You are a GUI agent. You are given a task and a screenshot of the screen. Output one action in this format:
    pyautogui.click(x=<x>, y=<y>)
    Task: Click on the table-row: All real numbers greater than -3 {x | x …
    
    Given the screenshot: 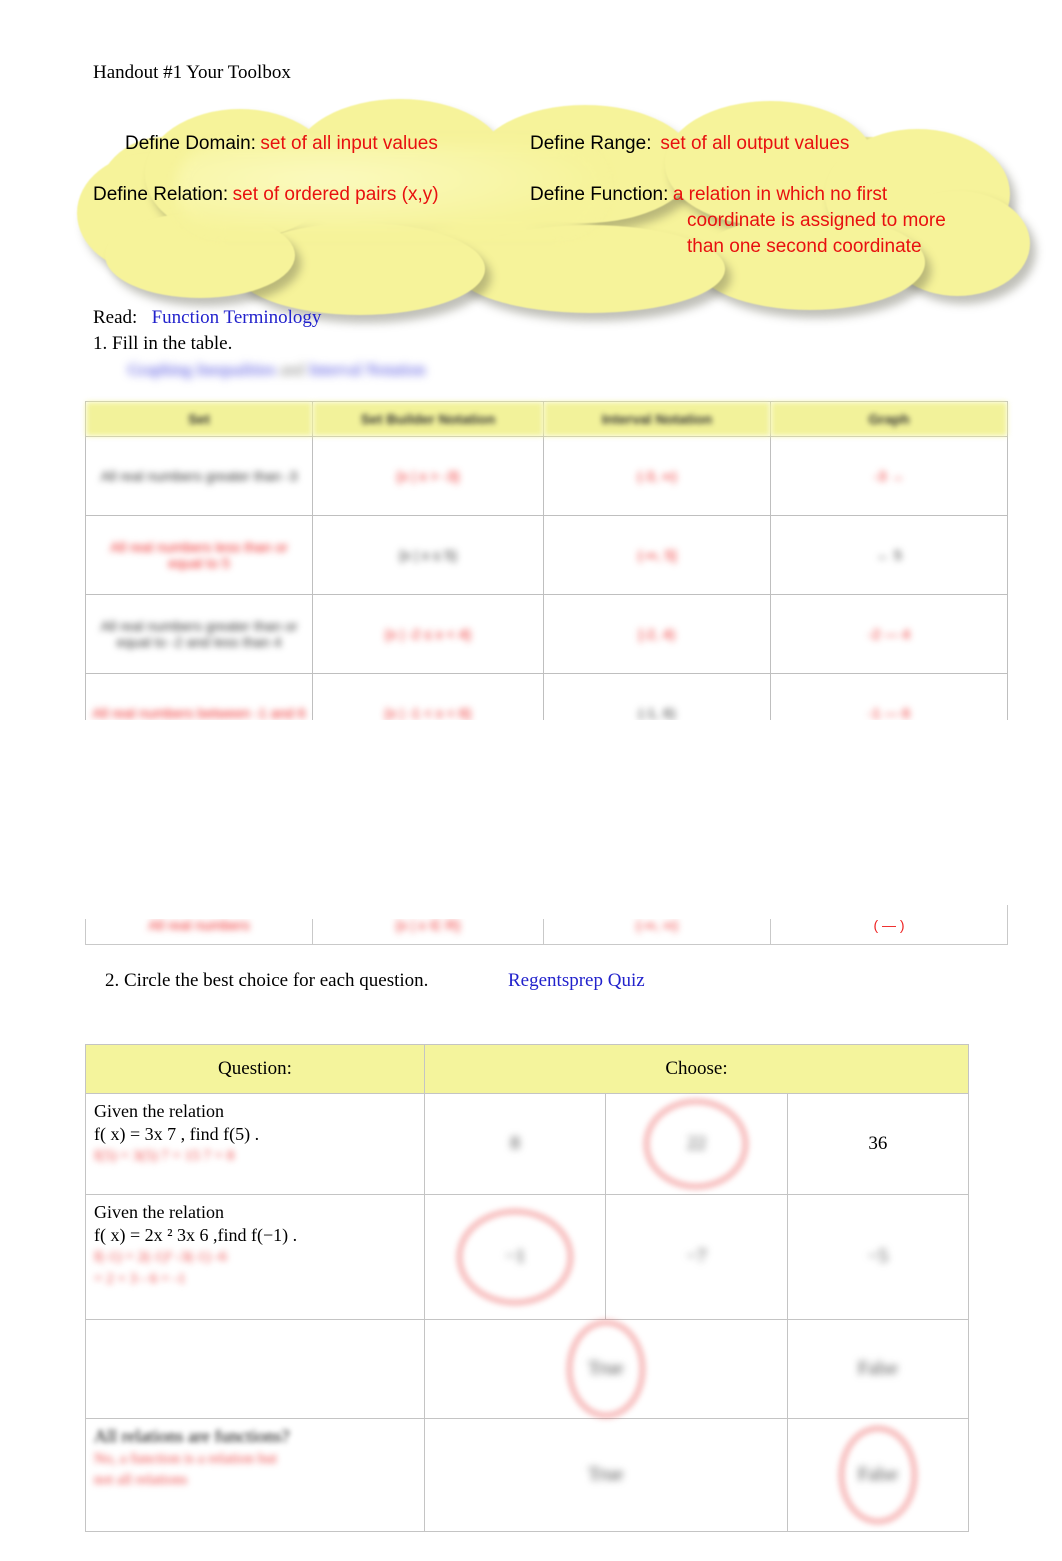 What is the action you would take?
    pyautogui.click(x=546, y=476)
    